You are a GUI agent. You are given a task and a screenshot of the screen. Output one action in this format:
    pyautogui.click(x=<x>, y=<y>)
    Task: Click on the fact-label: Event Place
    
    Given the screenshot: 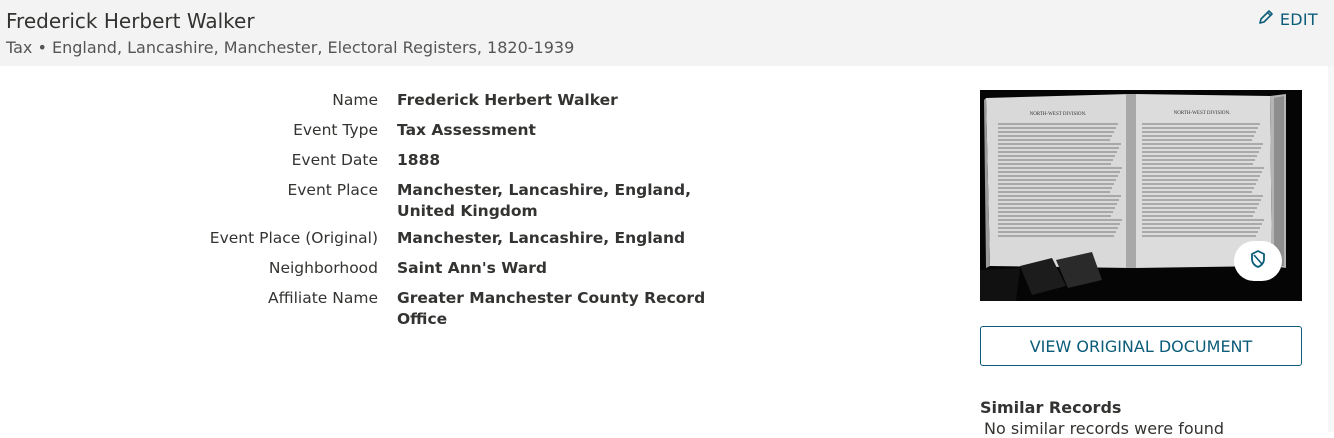 What is the action you would take?
    pyautogui.click(x=332, y=190)
    